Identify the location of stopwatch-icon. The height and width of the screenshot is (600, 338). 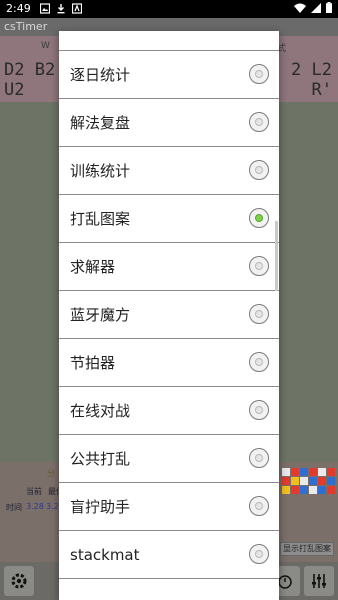
(285, 582).